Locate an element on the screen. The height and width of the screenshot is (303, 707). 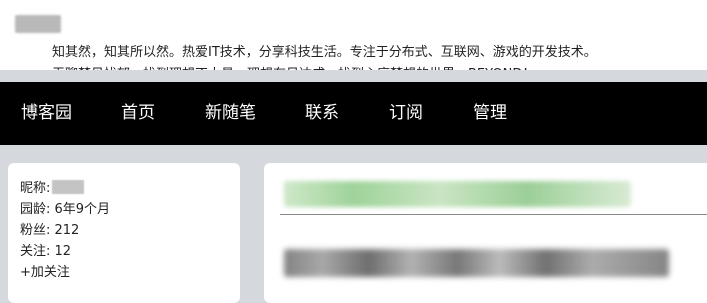
profile-nickname: 昵称: is located at coordinates (52, 189).